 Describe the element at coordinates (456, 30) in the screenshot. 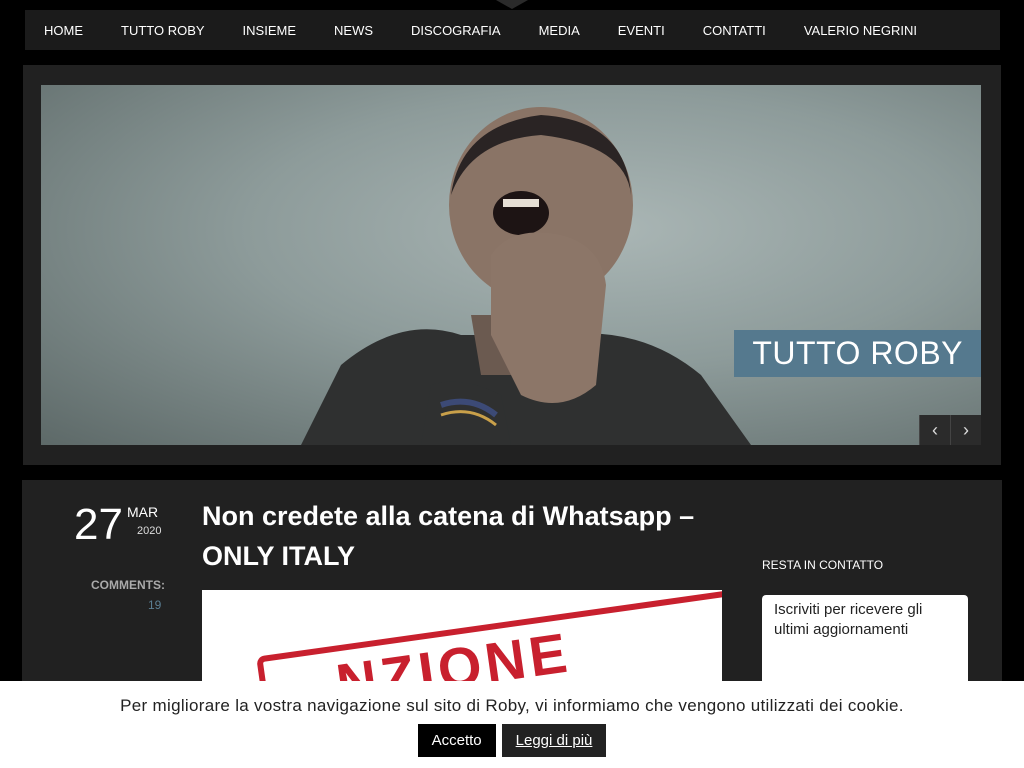

I see `nav-item-discografia: DISCOGRAFIA` at that location.